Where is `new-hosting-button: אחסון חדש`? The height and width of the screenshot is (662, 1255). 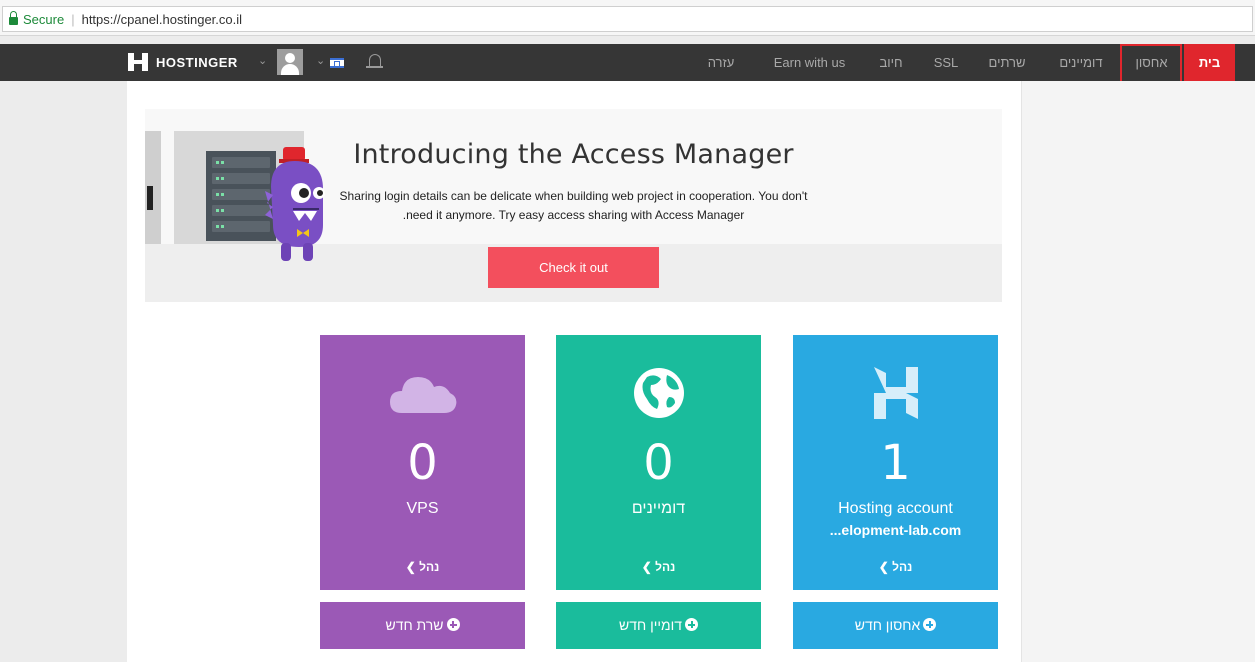
new-hosting-button: אחסון חדש is located at coordinates (895, 625).